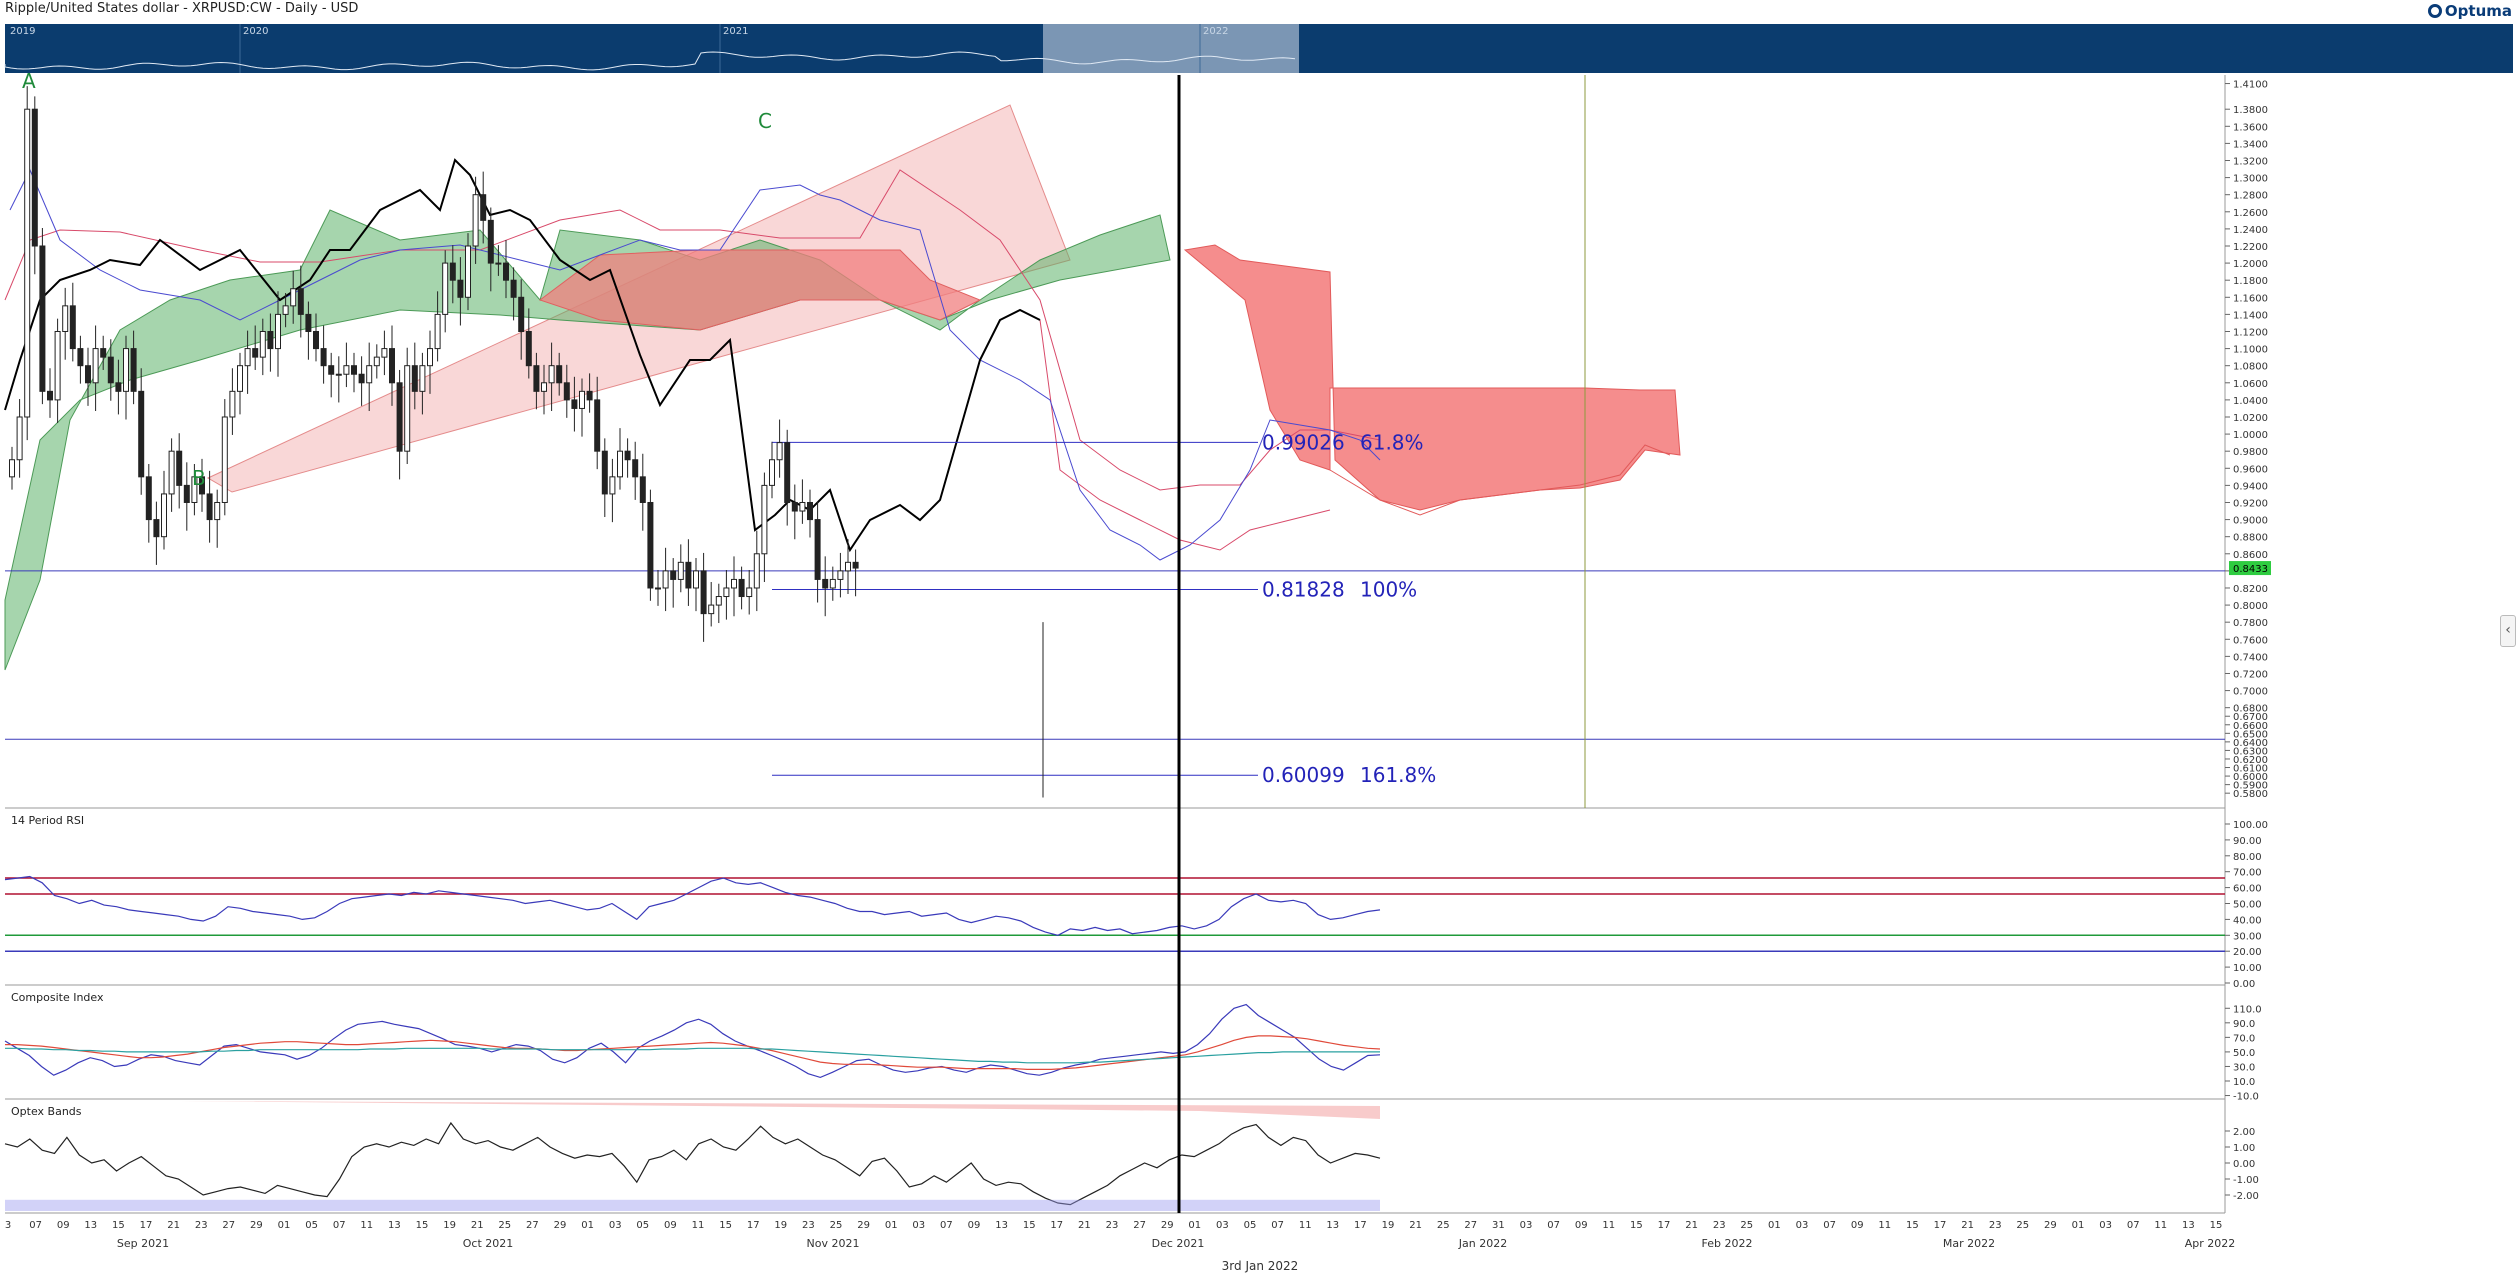 Image resolution: width=2518 pixels, height=1284 pixels. I want to click on composite-index-pane: 110.0 90.0 70.0 50.0 30.0 10.0 -10.0, so click(1133, 1053).